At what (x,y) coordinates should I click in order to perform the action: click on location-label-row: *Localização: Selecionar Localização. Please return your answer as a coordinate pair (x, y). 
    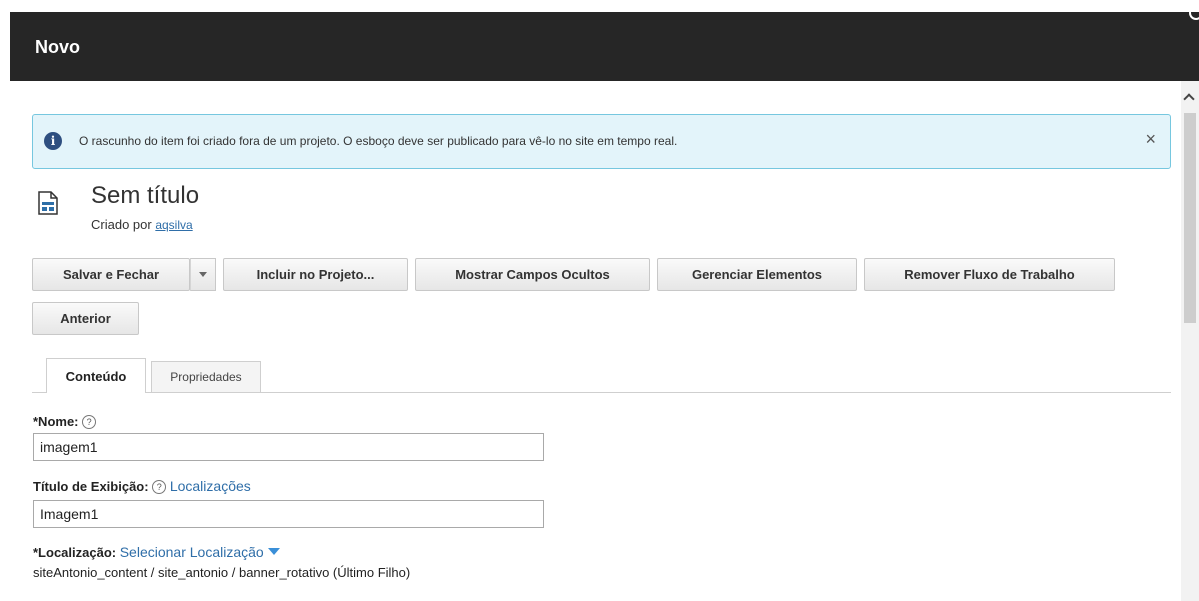
    Looking at the image, I should click on (156, 552).